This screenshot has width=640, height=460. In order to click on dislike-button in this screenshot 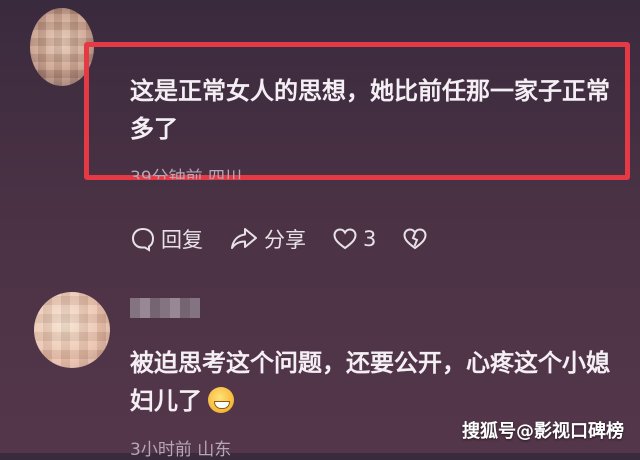, I will do `click(417, 239)`.